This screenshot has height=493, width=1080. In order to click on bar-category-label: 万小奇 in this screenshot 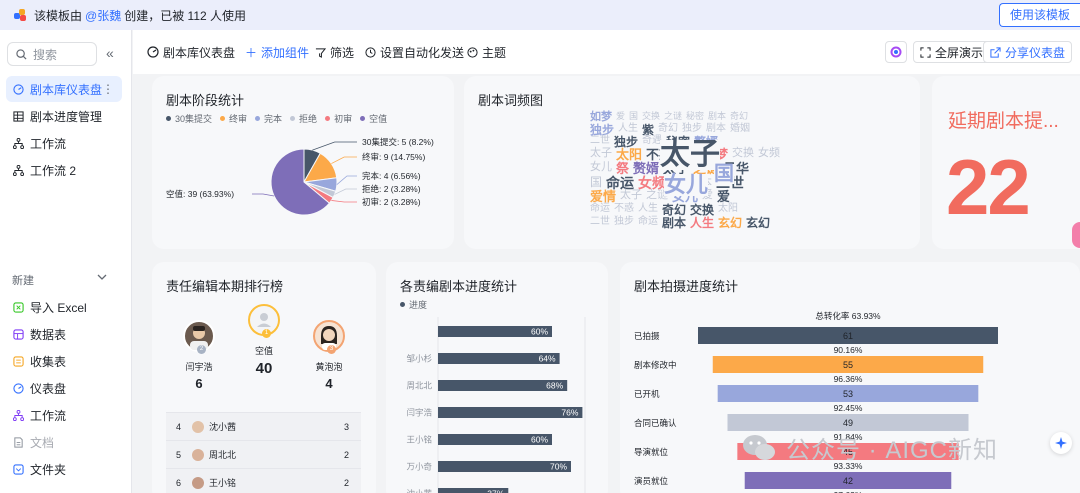, I will do `click(419, 467)`.